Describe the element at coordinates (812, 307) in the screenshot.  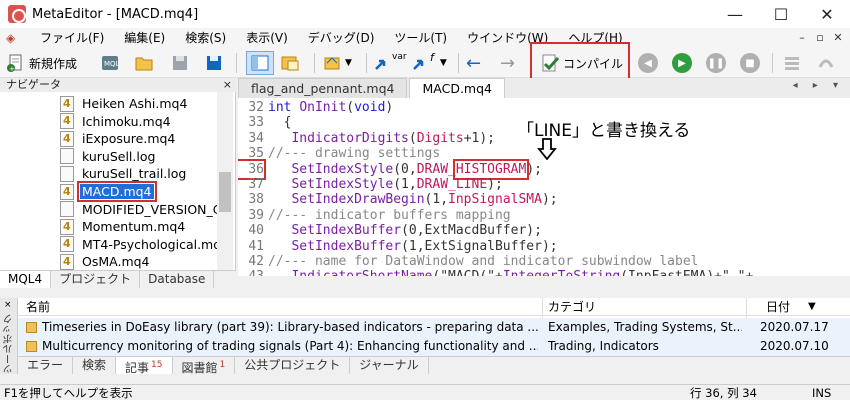
I see `sort-desc-icon: ▼` at that location.